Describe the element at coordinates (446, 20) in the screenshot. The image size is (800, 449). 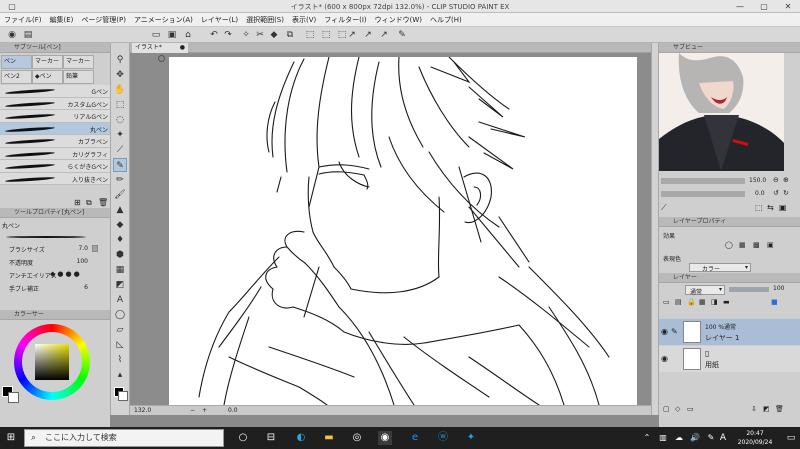
I see `menu-help: ヘルプ(H)` at that location.